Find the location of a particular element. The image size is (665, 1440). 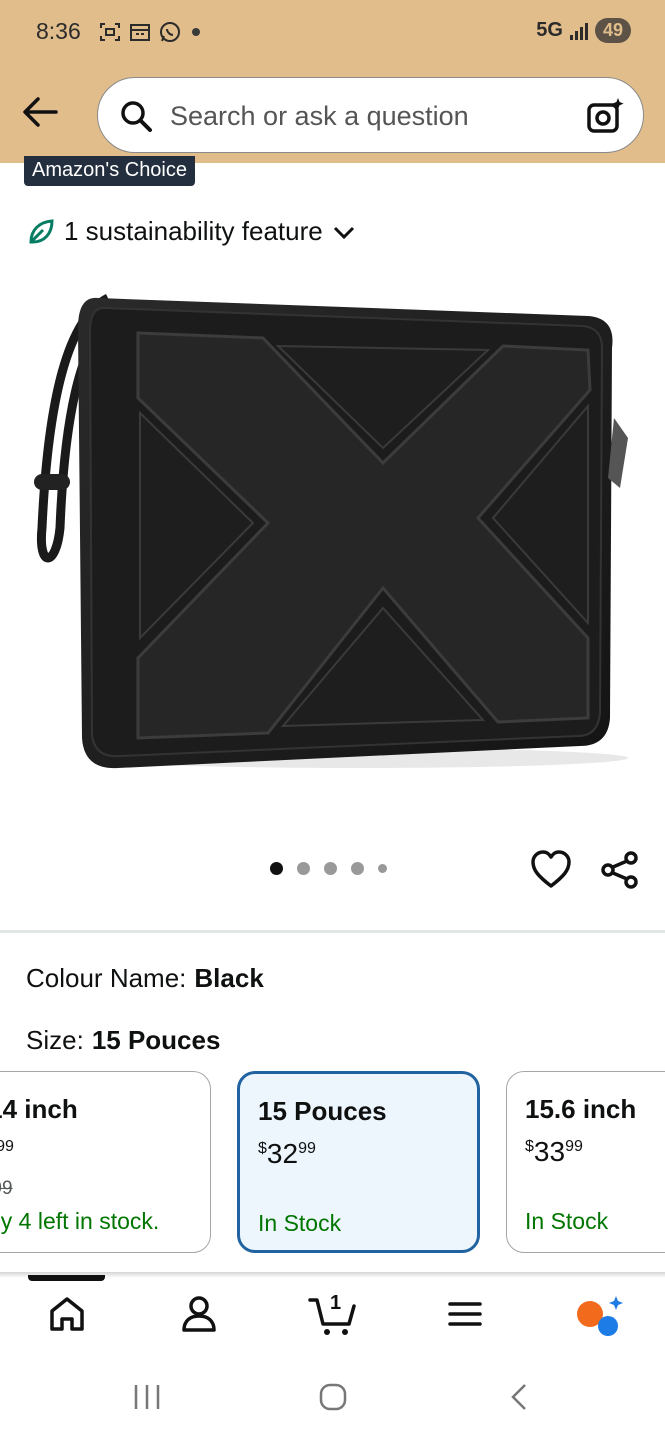

size-row: Size: 15 Pouces is located at coordinates (123, 1040).